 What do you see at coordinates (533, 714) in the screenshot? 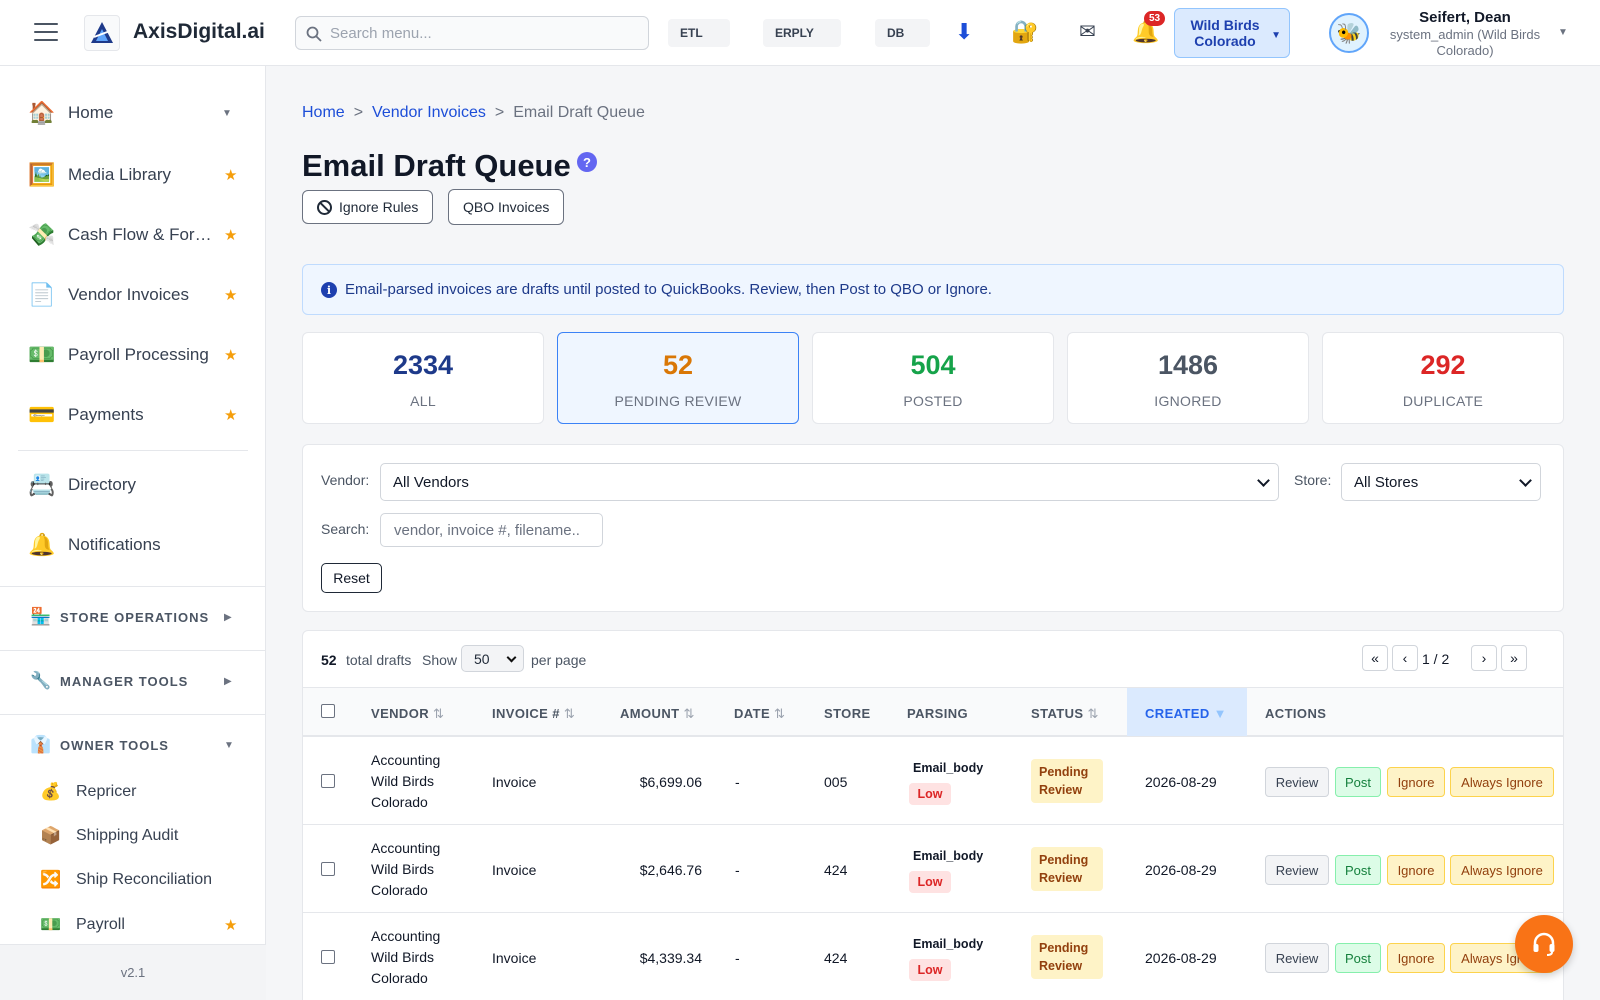
I see `column-header-invoice: INVOICE # ⇅` at bounding box center [533, 714].